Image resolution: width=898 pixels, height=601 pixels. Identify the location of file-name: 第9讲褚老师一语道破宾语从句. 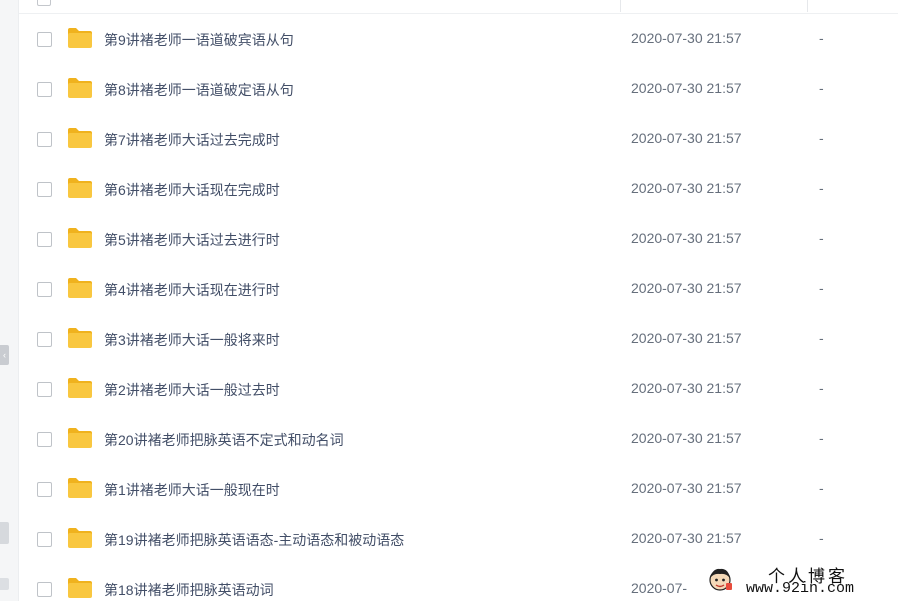
(199, 40).